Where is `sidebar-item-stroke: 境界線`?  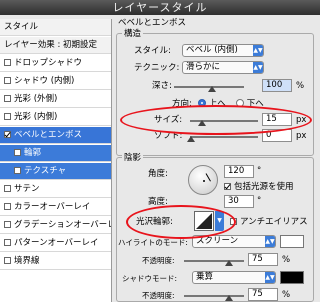
sidebar-item-stroke: 境界線 is located at coordinates (55, 261).